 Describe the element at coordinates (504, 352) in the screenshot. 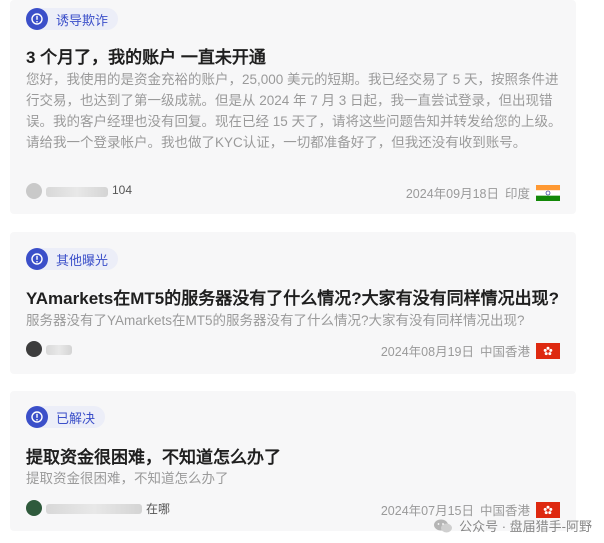

I see `post-location: 中国香港` at that location.